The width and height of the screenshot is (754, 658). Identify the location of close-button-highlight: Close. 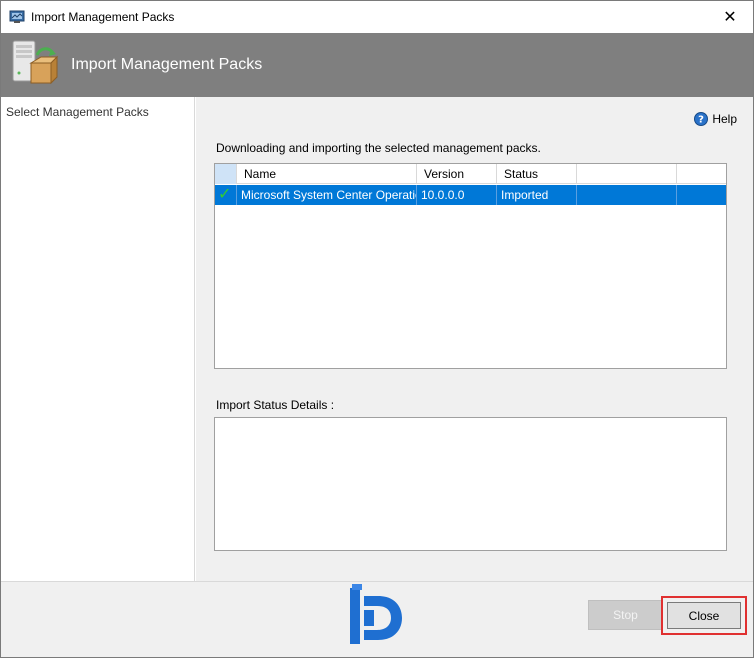
(704, 615).